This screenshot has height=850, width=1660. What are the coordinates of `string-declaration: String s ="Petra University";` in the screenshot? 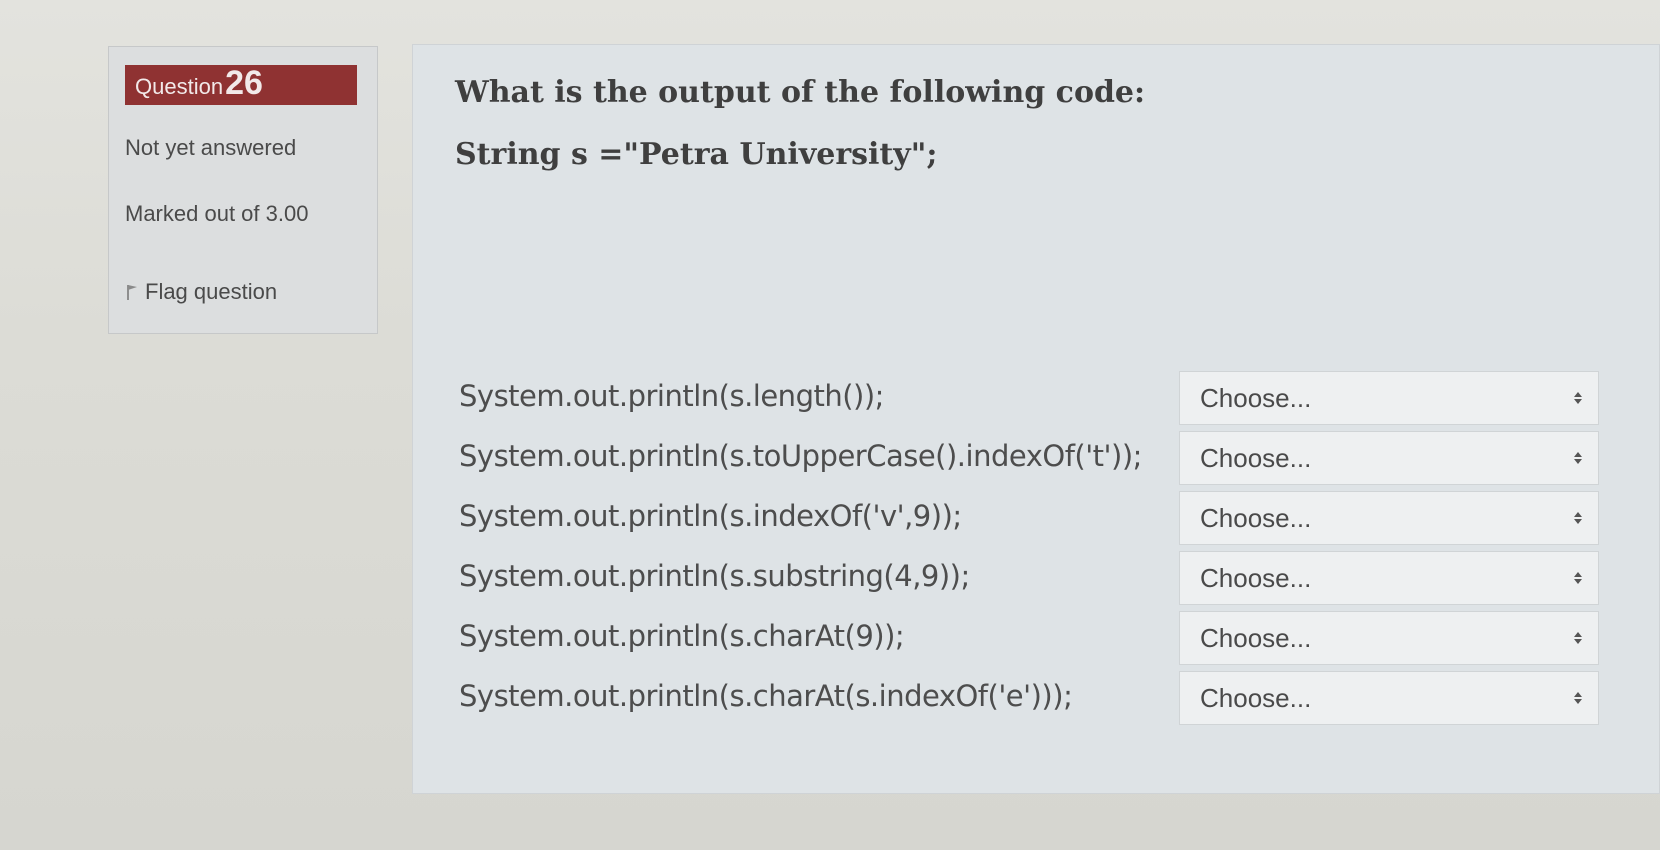 It's located at (696, 154).